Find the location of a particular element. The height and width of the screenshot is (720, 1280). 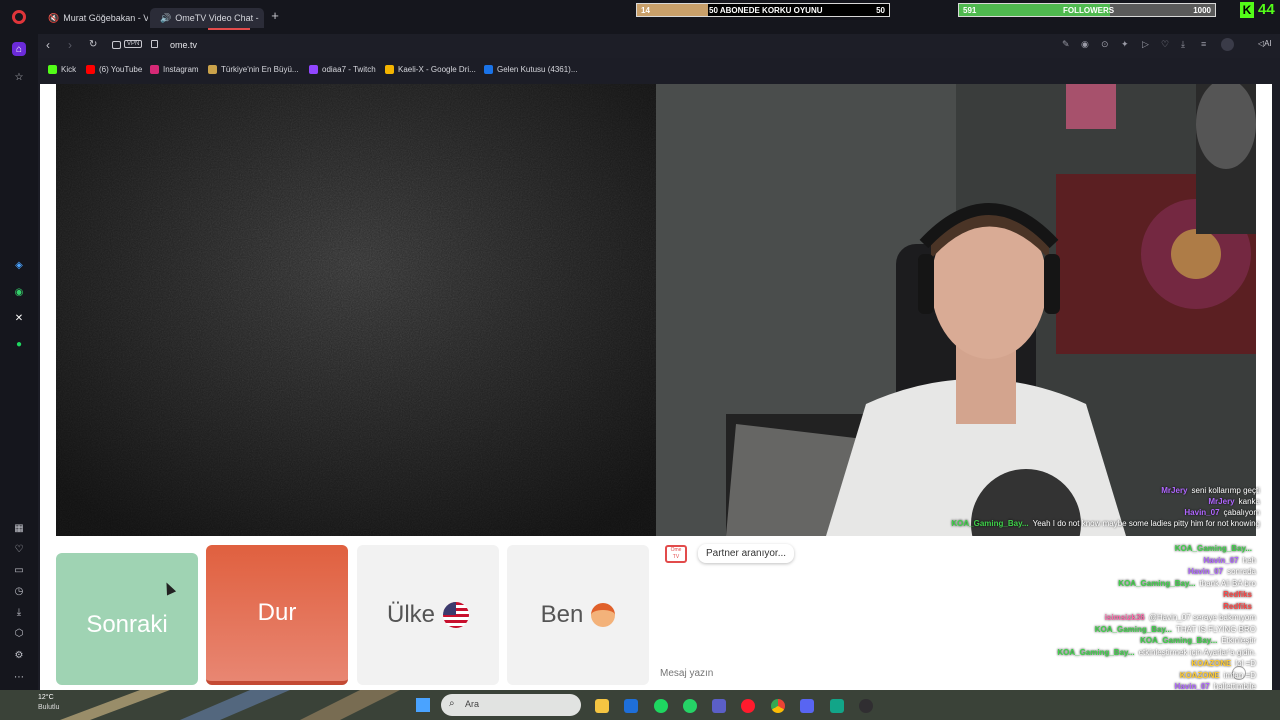

aria-ai-icon: ◁AI is located at coordinates (1265, 43).